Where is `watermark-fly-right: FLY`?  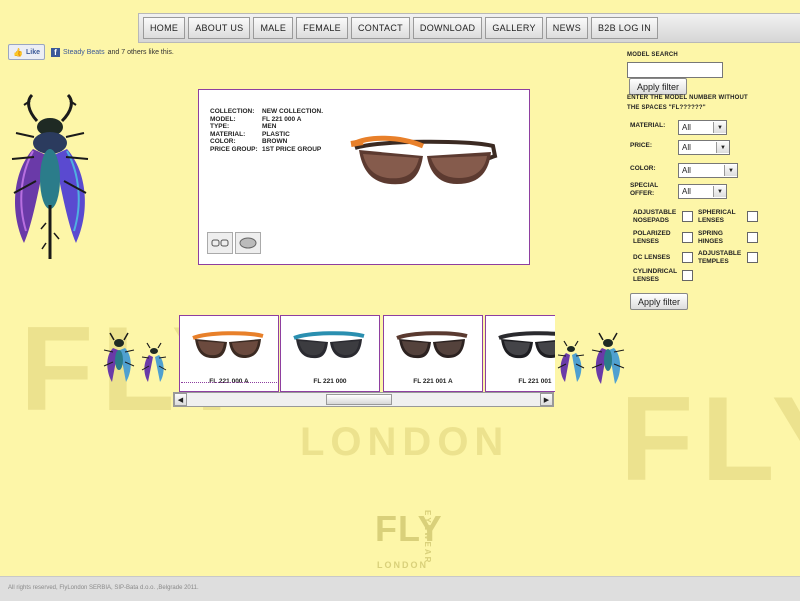 watermark-fly-right: FLY is located at coordinates (710, 439).